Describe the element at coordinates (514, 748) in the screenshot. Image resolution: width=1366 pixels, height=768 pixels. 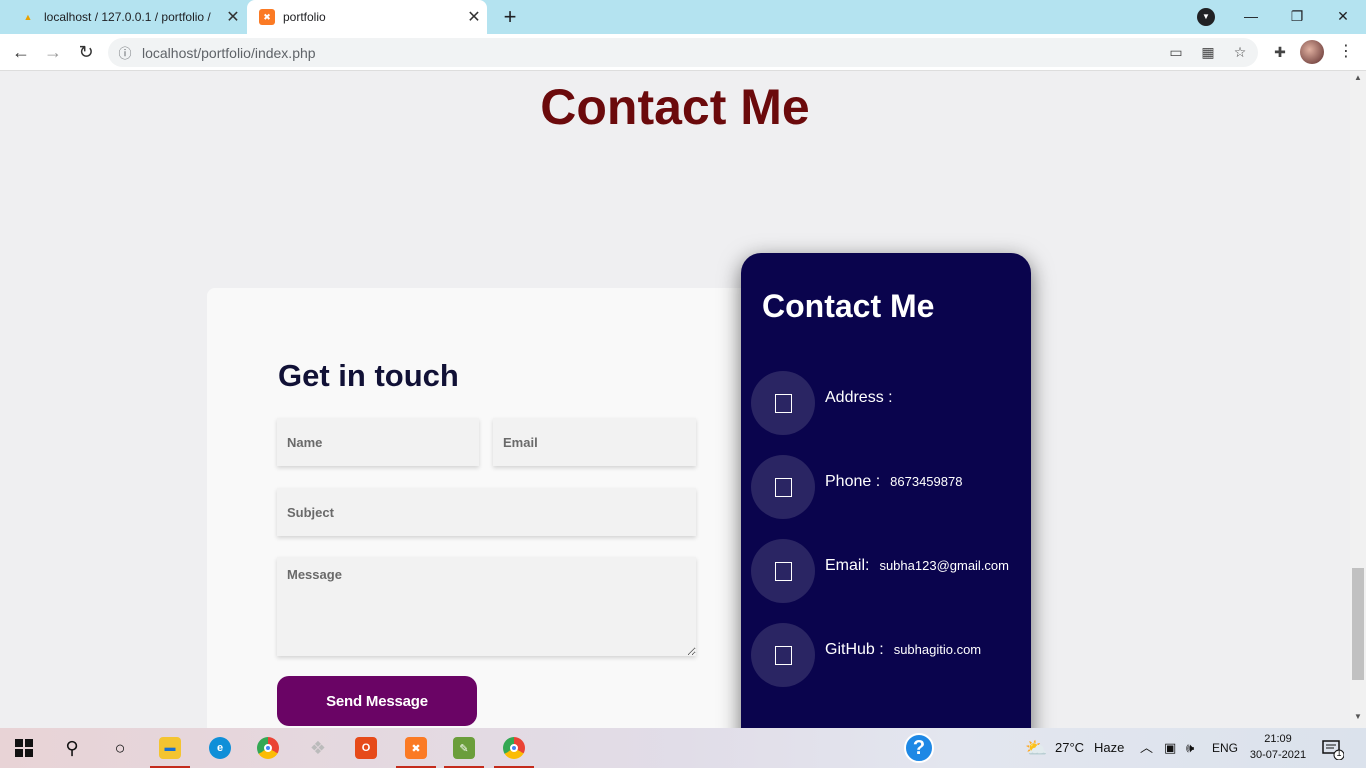
I see `chrome-profile-icon` at that location.